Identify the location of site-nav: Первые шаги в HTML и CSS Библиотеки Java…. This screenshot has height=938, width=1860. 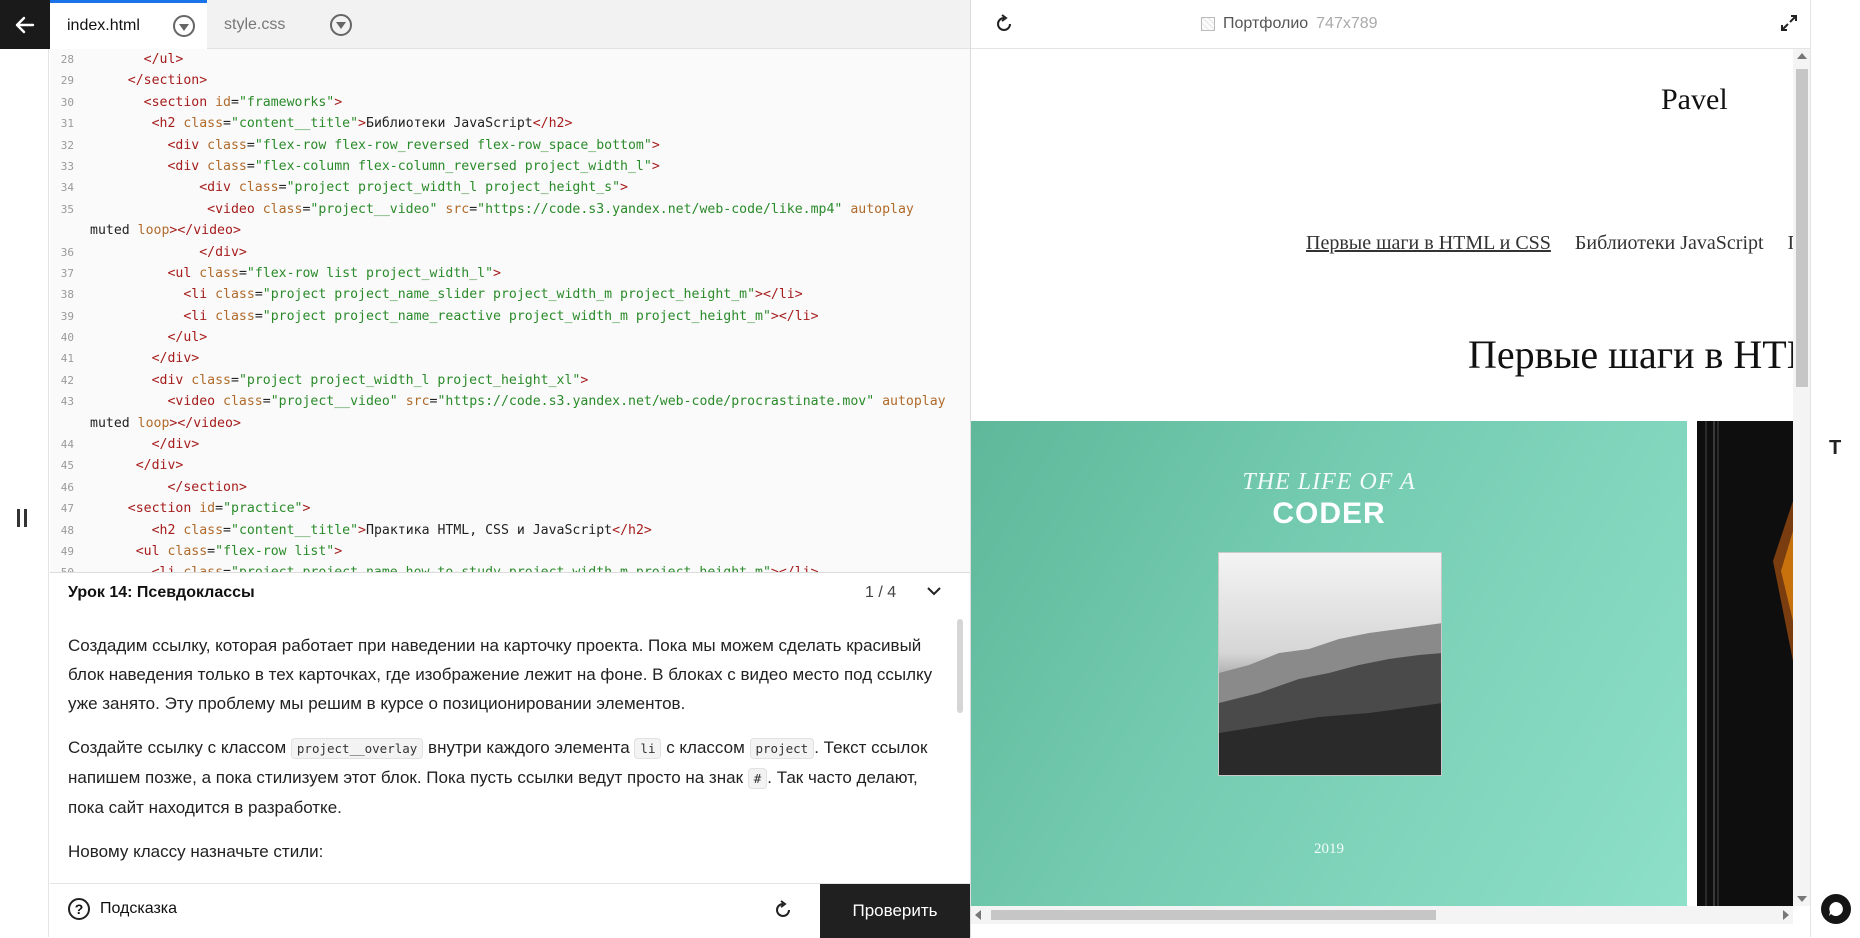
(1549, 243).